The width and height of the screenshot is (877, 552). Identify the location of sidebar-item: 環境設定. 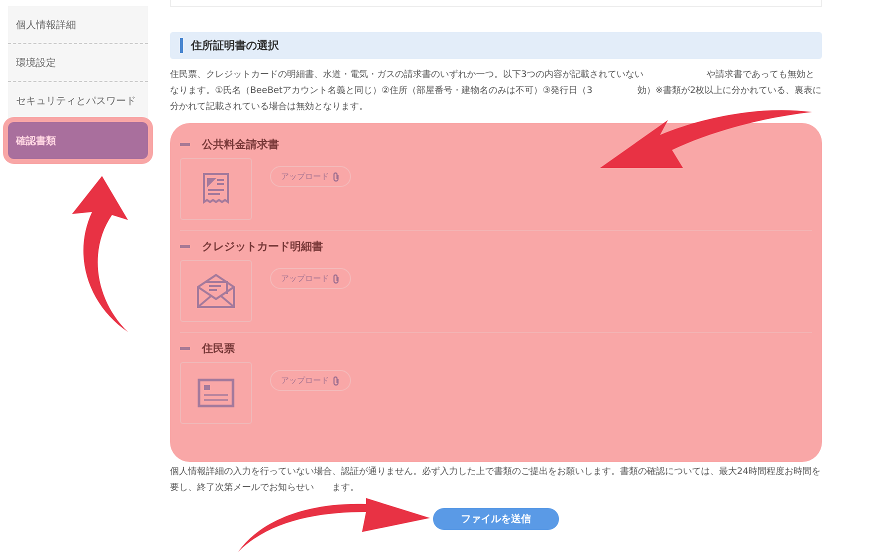
(78, 63).